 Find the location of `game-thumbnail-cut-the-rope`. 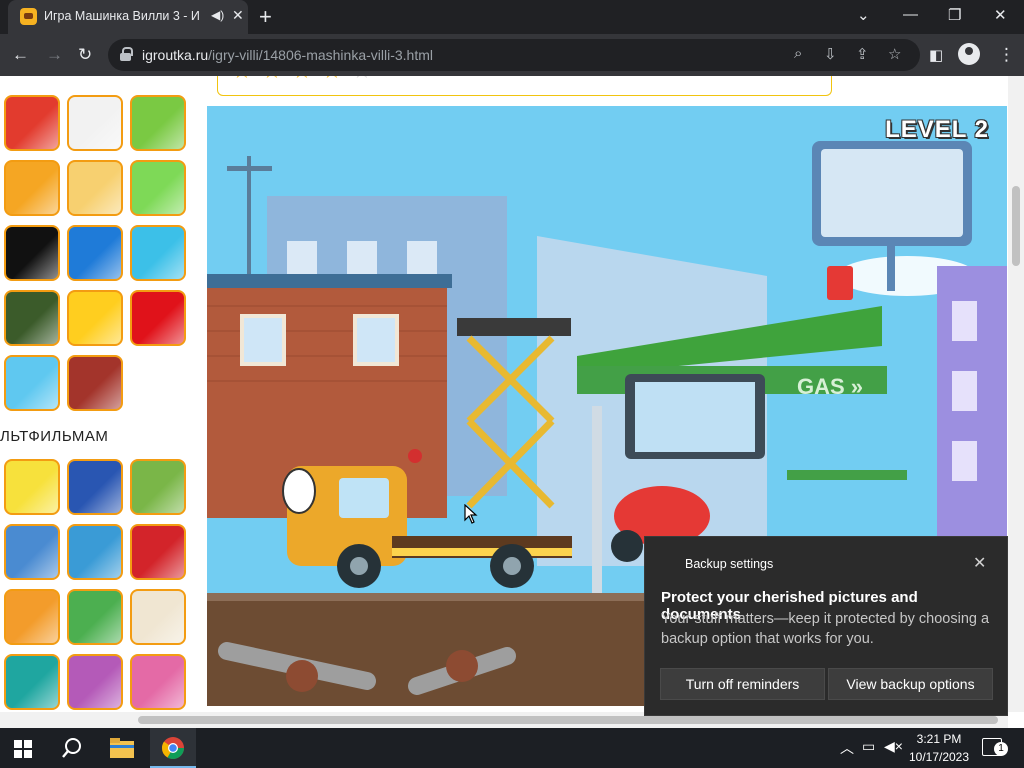

game-thumbnail-cut-the-rope is located at coordinates (158, 123).